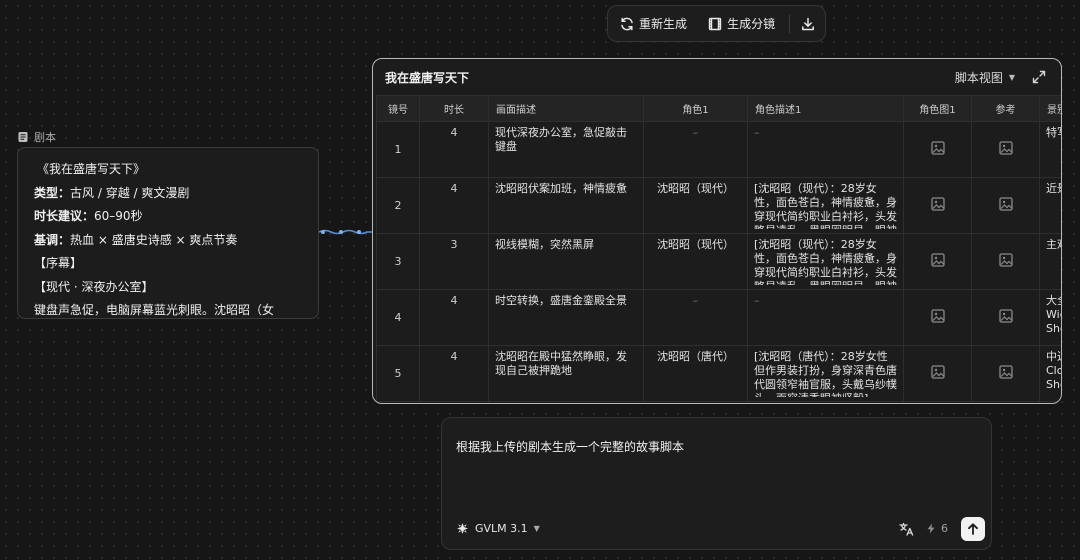  I want to click on shot-description-text: 视线模糊，突然黑屏, so click(544, 244).